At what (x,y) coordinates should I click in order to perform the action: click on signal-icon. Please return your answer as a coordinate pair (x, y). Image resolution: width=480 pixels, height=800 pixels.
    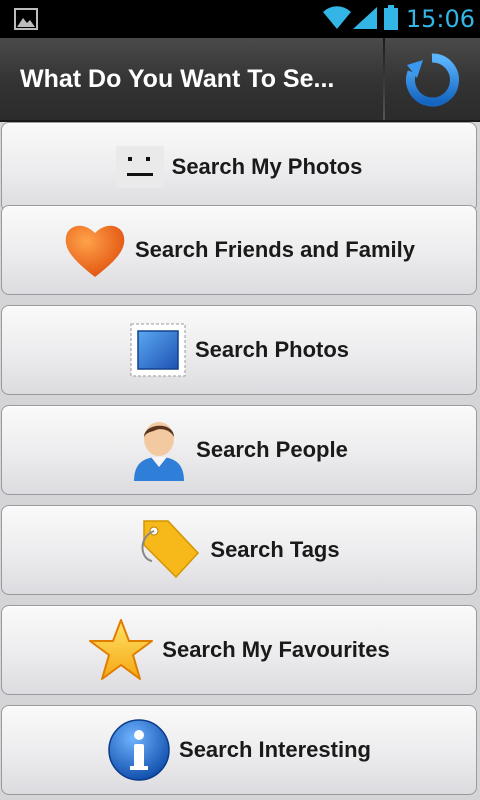
    Looking at the image, I should click on (365, 20).